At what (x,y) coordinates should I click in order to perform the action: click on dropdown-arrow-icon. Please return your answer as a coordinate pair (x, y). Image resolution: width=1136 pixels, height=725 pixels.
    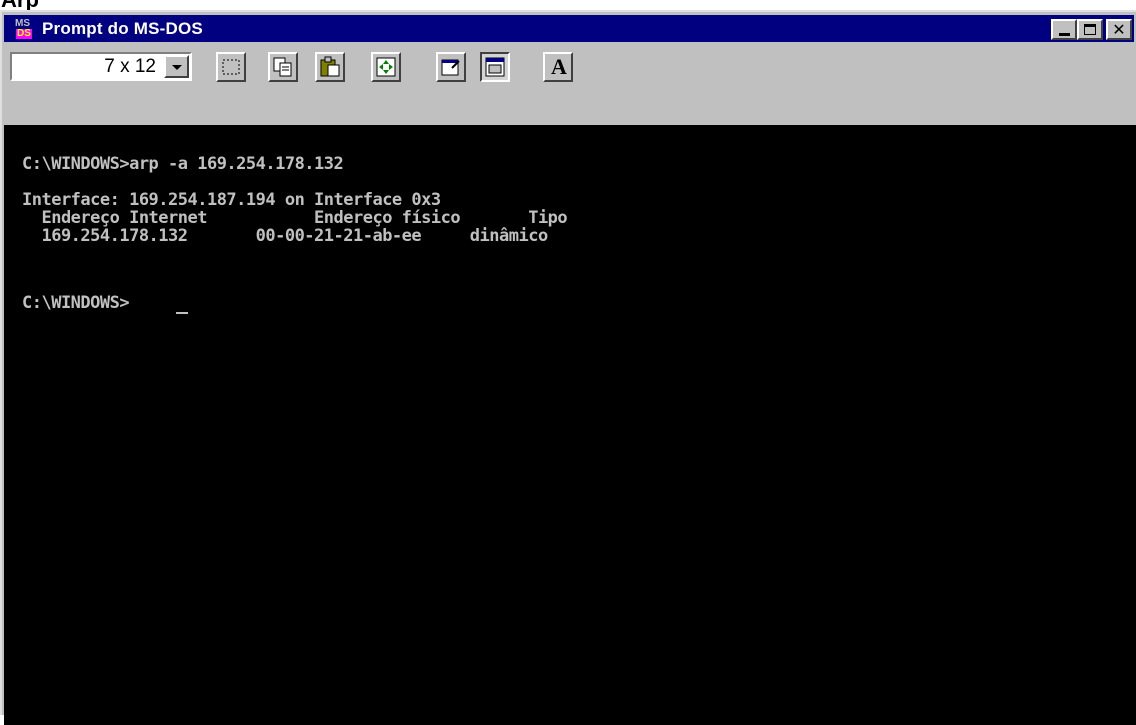
    Looking at the image, I should click on (176, 66).